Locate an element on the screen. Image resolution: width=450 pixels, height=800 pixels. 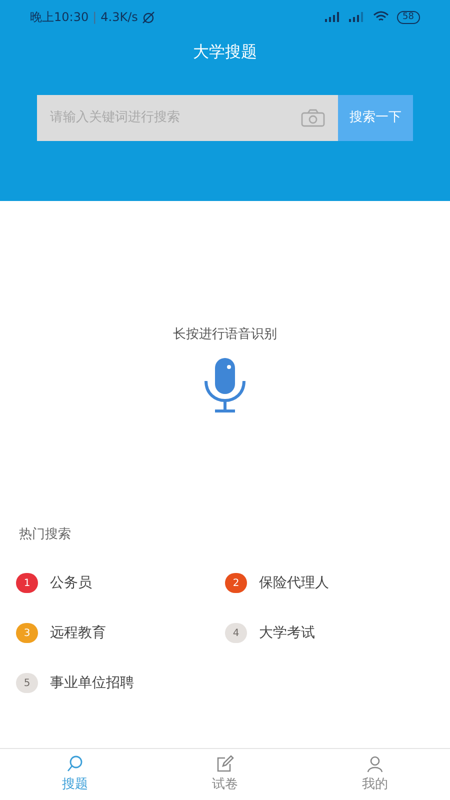
wifi-icon is located at coordinates (380, 17).